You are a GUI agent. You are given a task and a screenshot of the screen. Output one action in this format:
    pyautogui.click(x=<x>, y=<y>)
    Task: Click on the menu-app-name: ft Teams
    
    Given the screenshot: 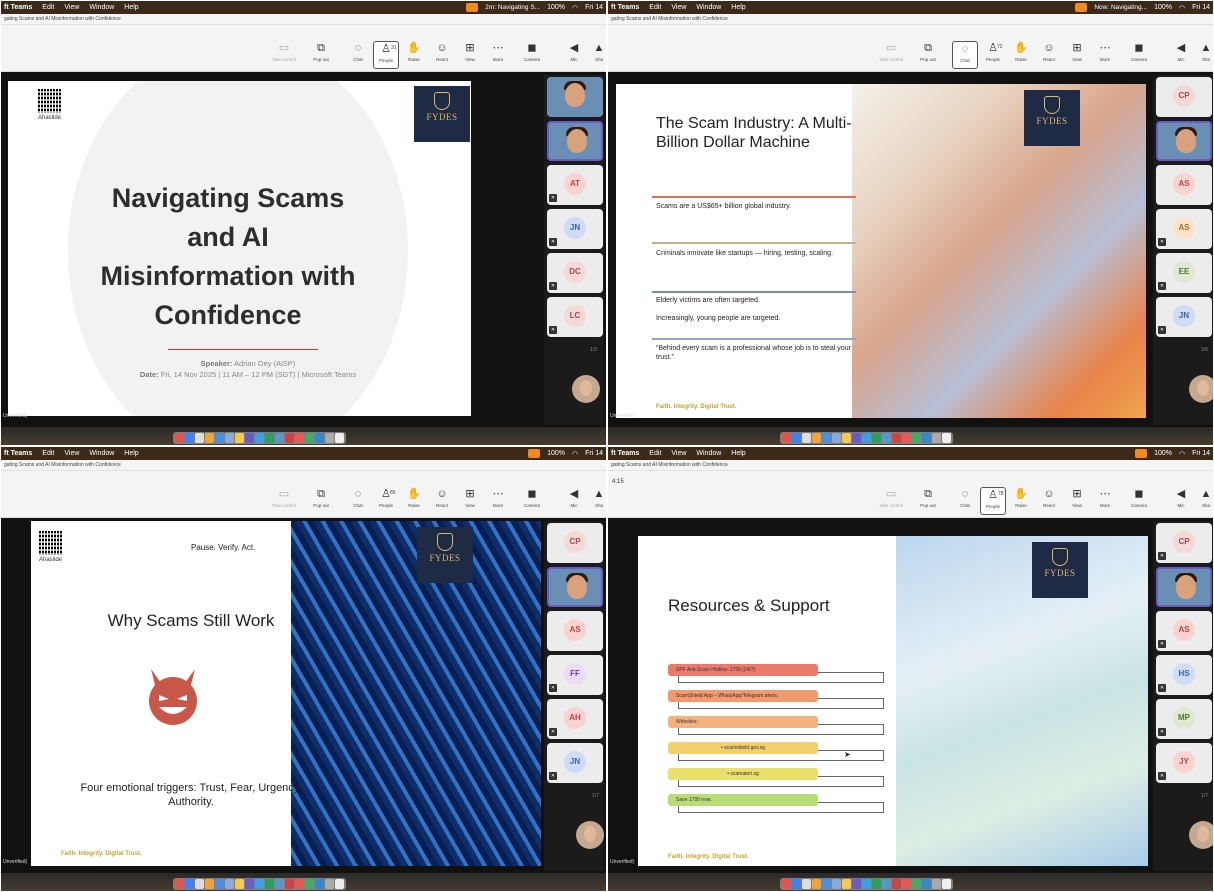 What is the action you would take?
    pyautogui.click(x=18, y=453)
    